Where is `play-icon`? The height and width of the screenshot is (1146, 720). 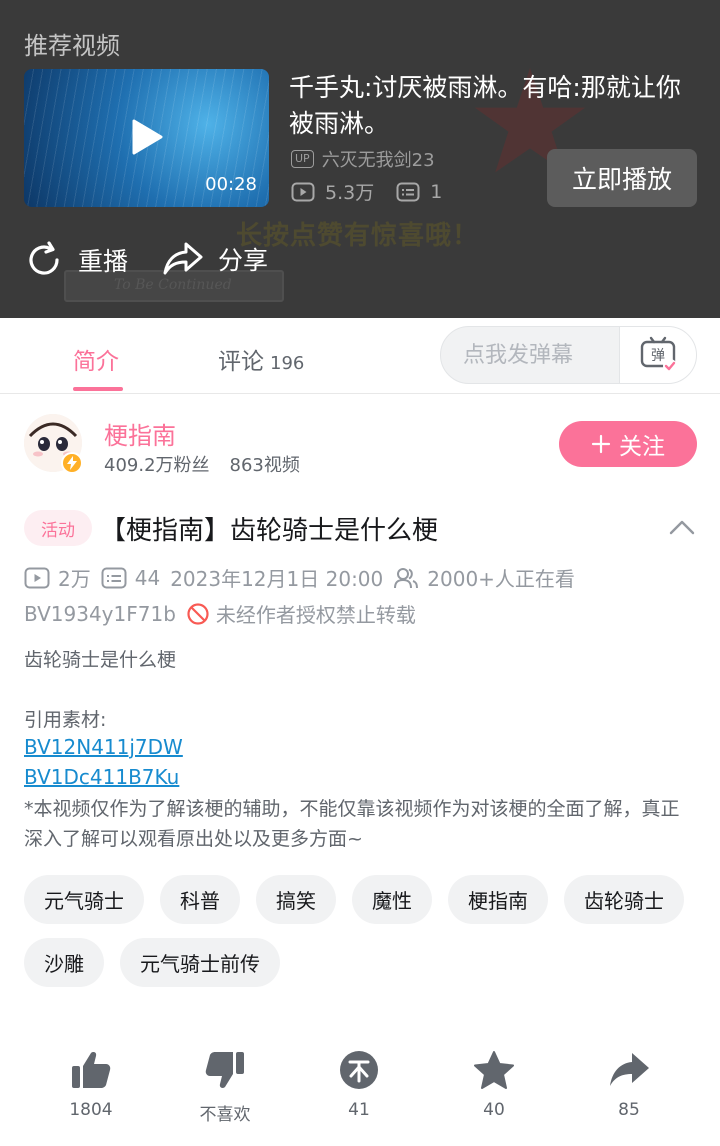
play-icon is located at coordinates (147, 137).